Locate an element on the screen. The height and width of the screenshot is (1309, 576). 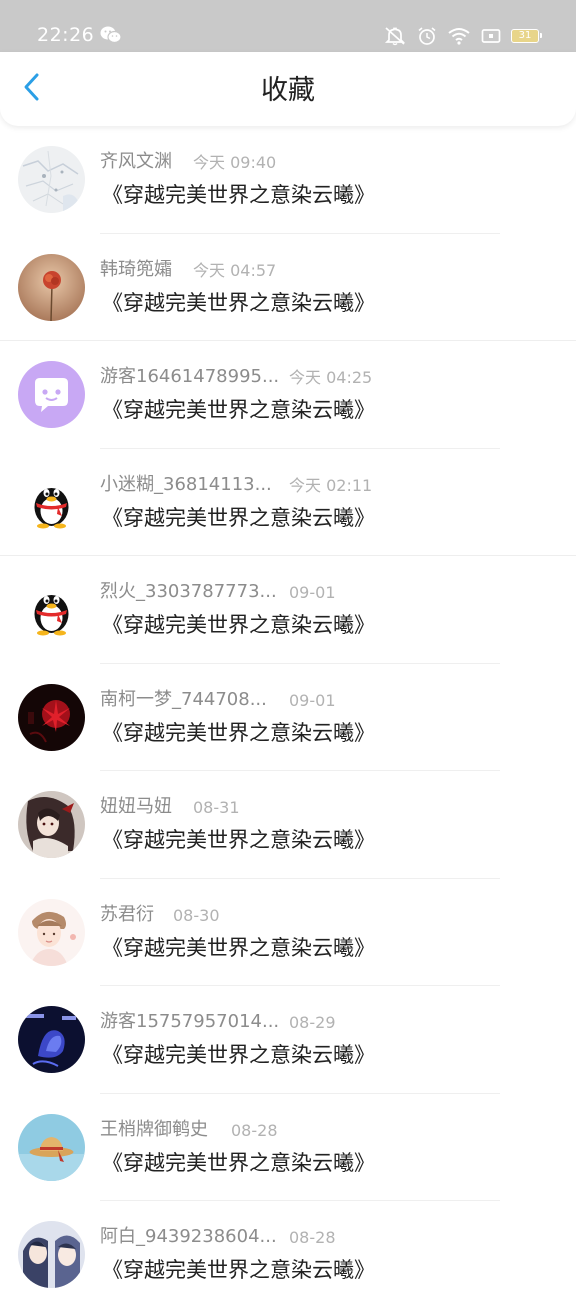
item-time: 今天 04:57 is located at coordinates (235, 270).